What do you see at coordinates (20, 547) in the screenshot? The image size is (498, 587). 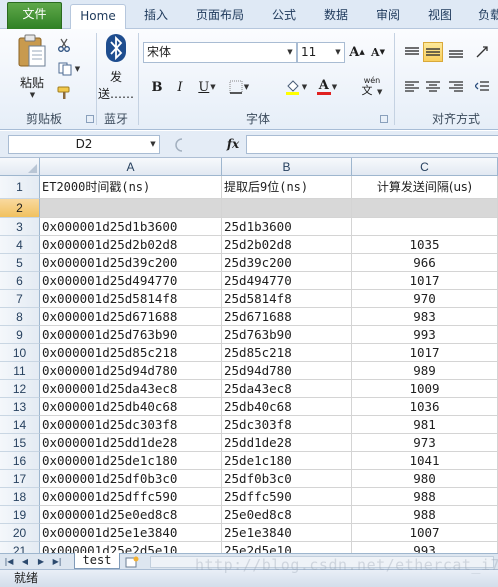 I see `row-header: 21` at bounding box center [20, 547].